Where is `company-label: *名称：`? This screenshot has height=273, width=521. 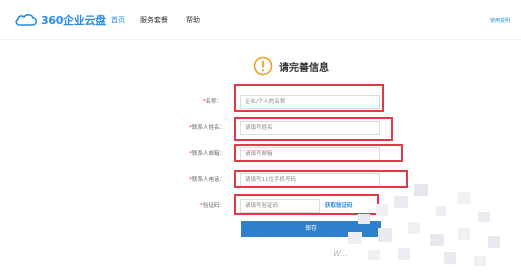
company-label: *名称： is located at coordinates (212, 102).